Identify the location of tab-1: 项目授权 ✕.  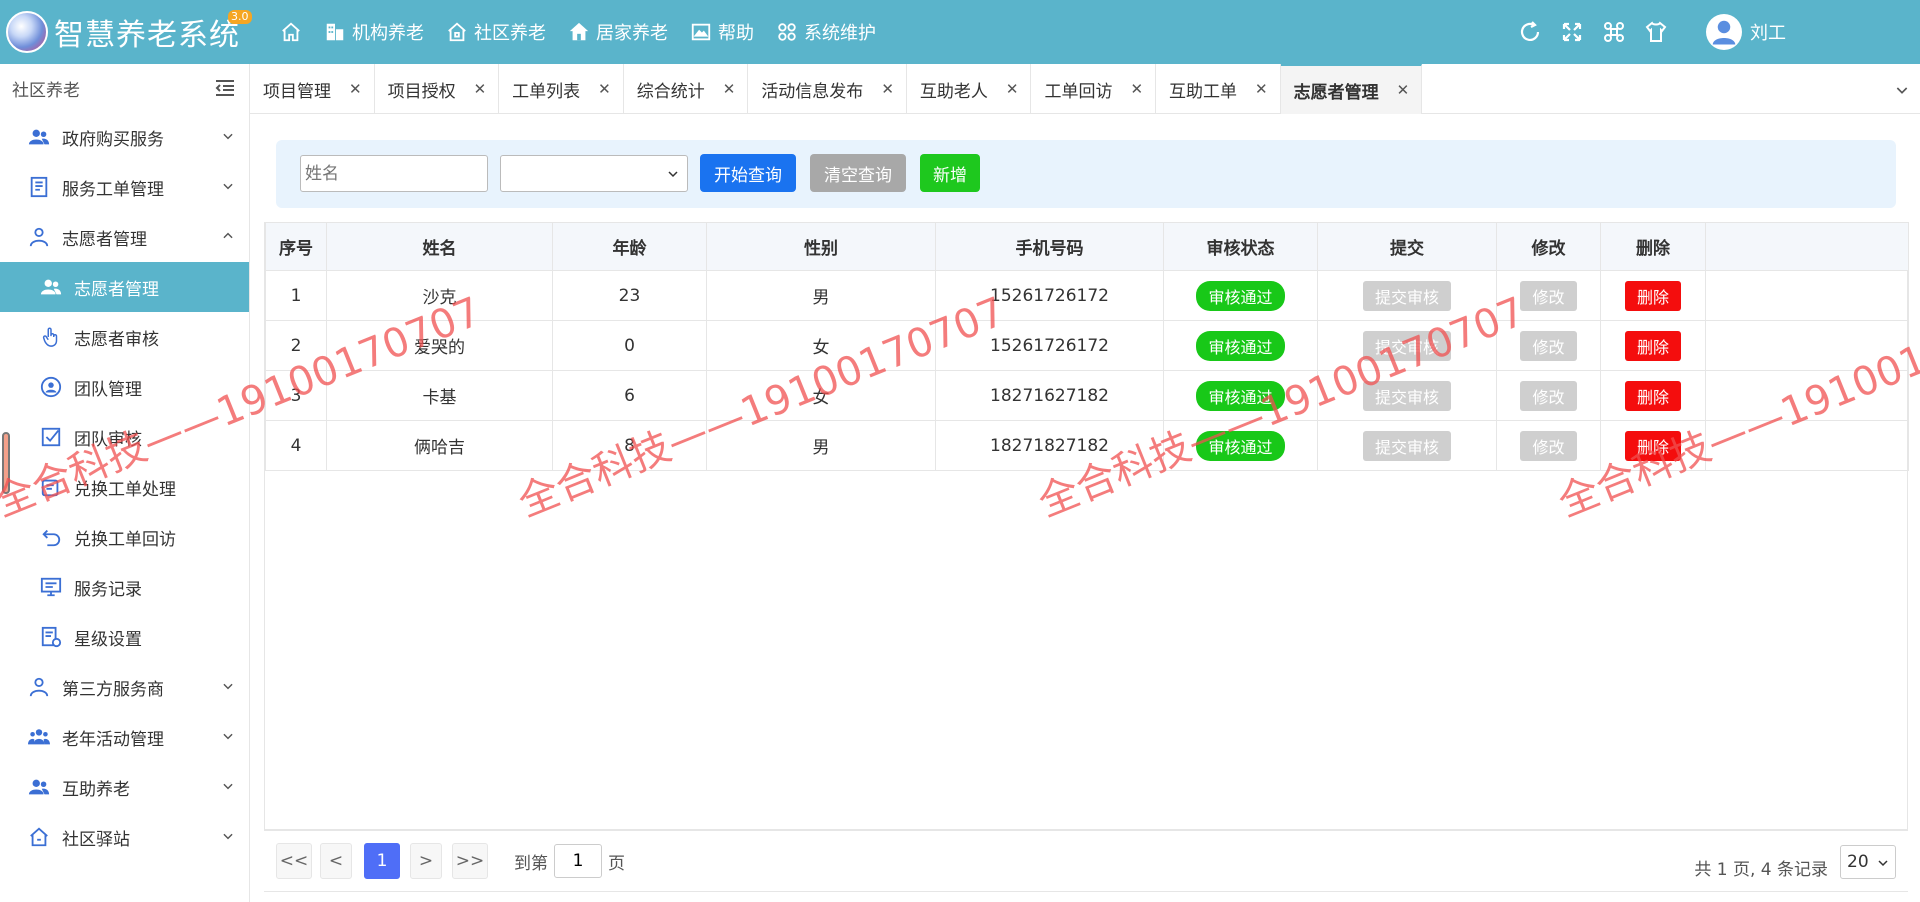
(437, 89).